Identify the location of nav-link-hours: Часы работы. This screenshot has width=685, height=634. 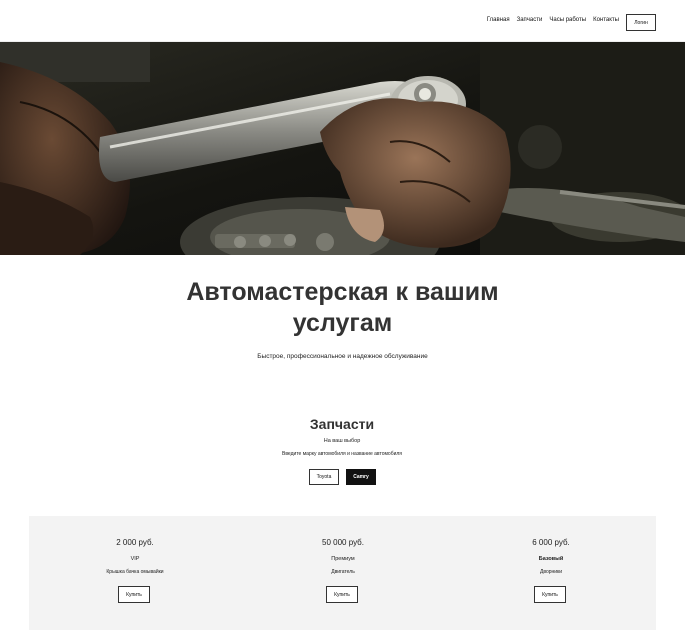
(567, 20).